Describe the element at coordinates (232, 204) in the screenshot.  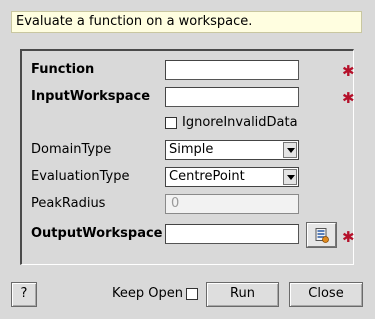
I see `peak-radius-field: 0` at that location.